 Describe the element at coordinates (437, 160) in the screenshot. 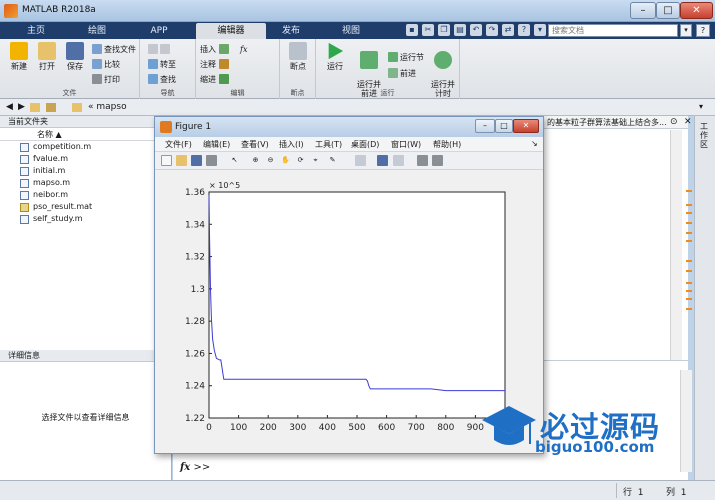

I see `show-plot-tools-icon` at that location.